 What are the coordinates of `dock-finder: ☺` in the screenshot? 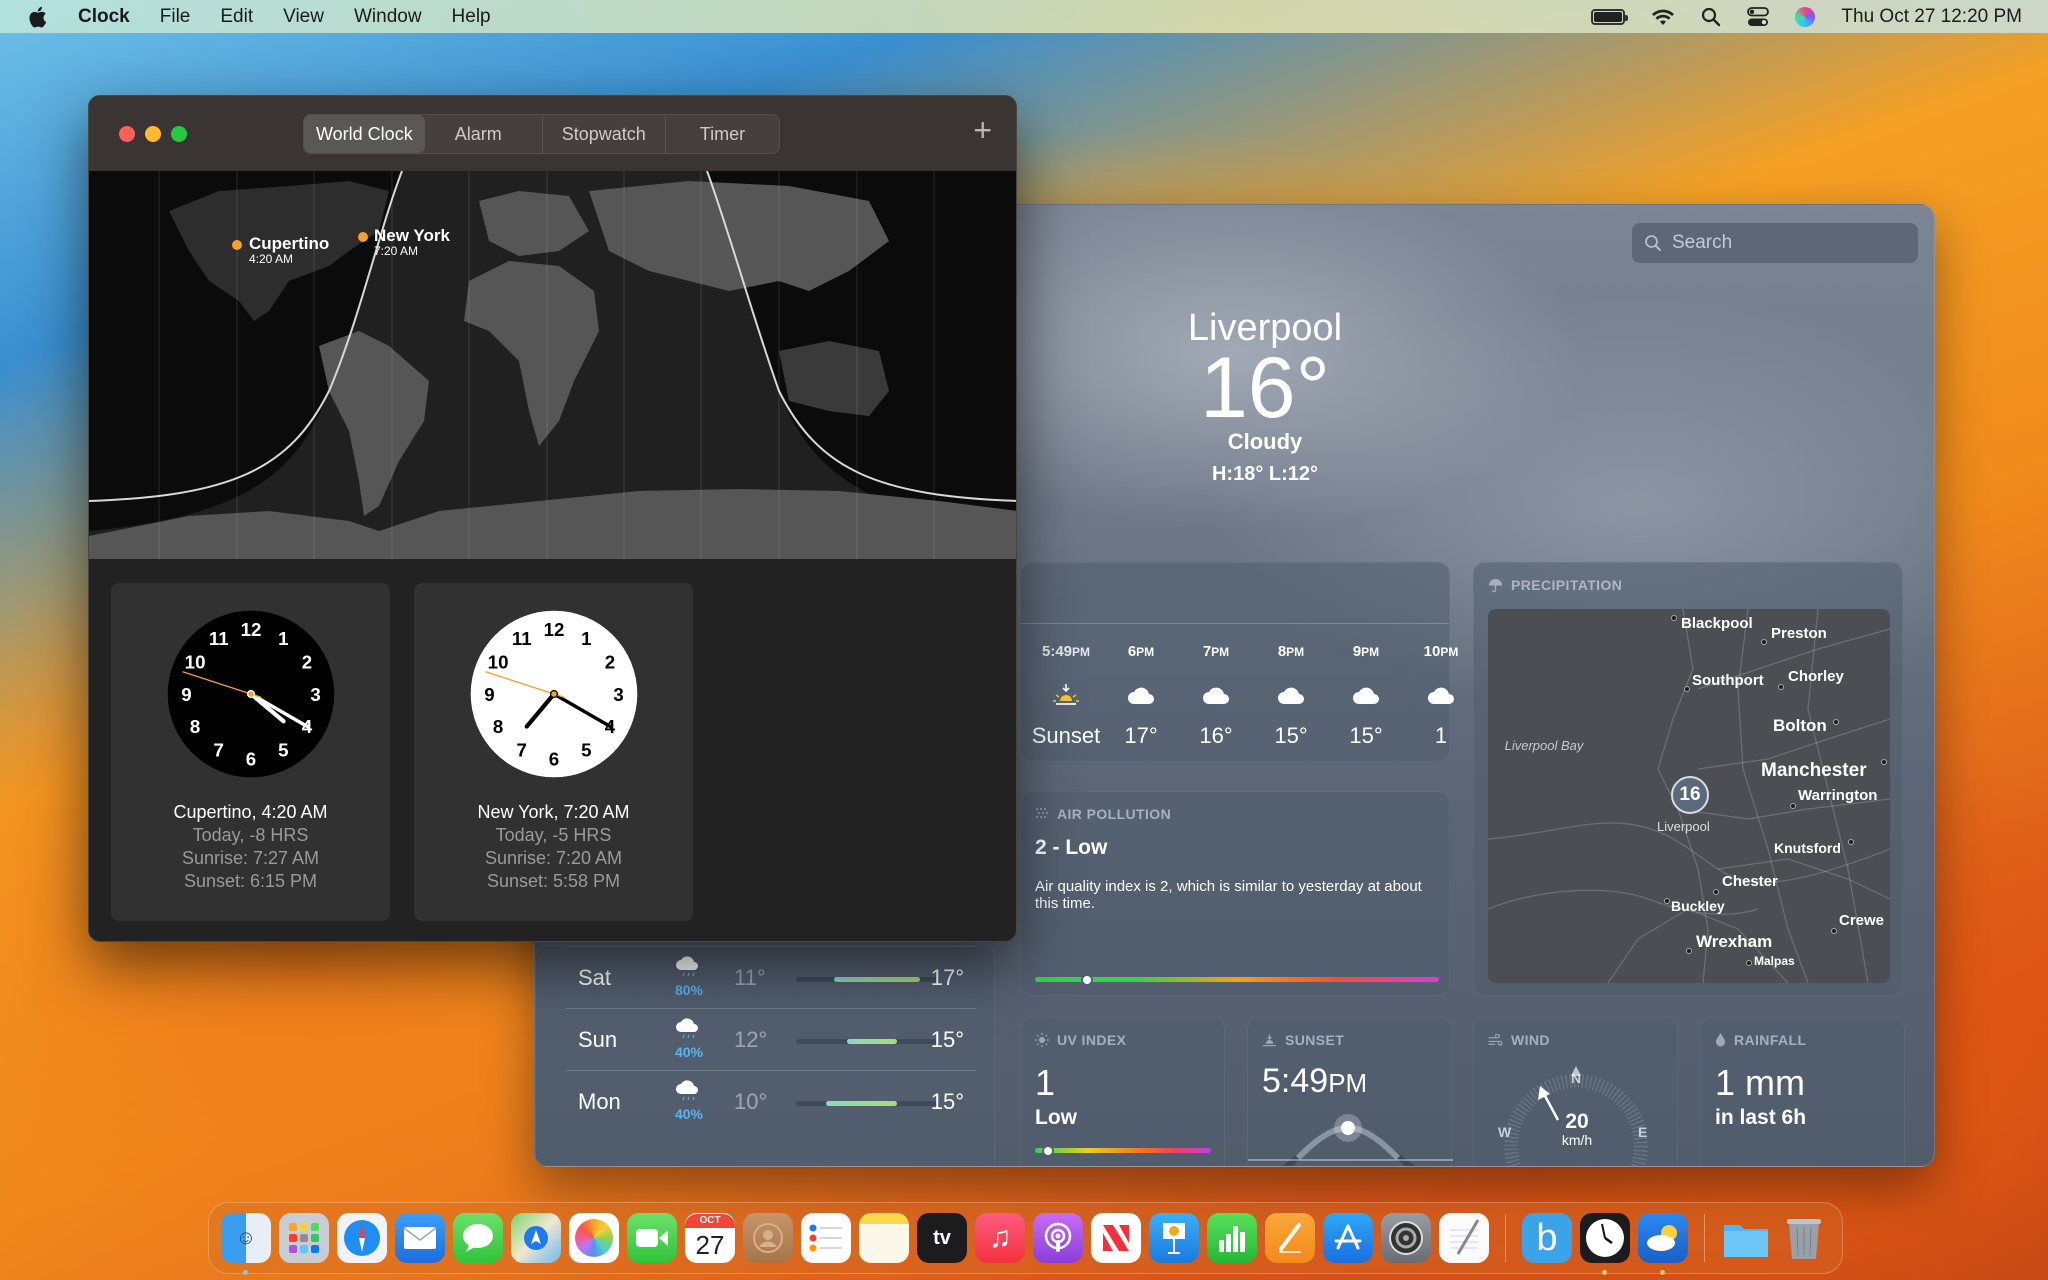 It's located at (246, 1244).